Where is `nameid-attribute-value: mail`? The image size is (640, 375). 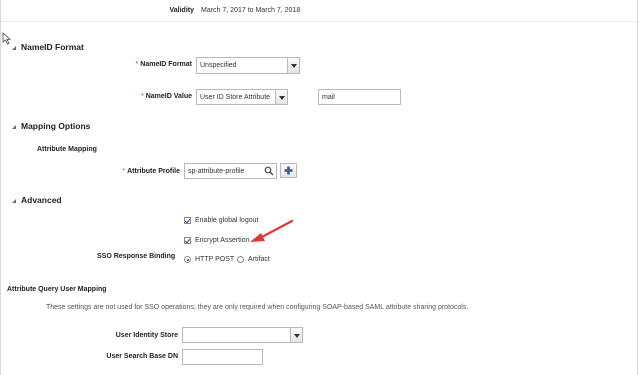 nameid-attribute-value: mail is located at coordinates (328, 97).